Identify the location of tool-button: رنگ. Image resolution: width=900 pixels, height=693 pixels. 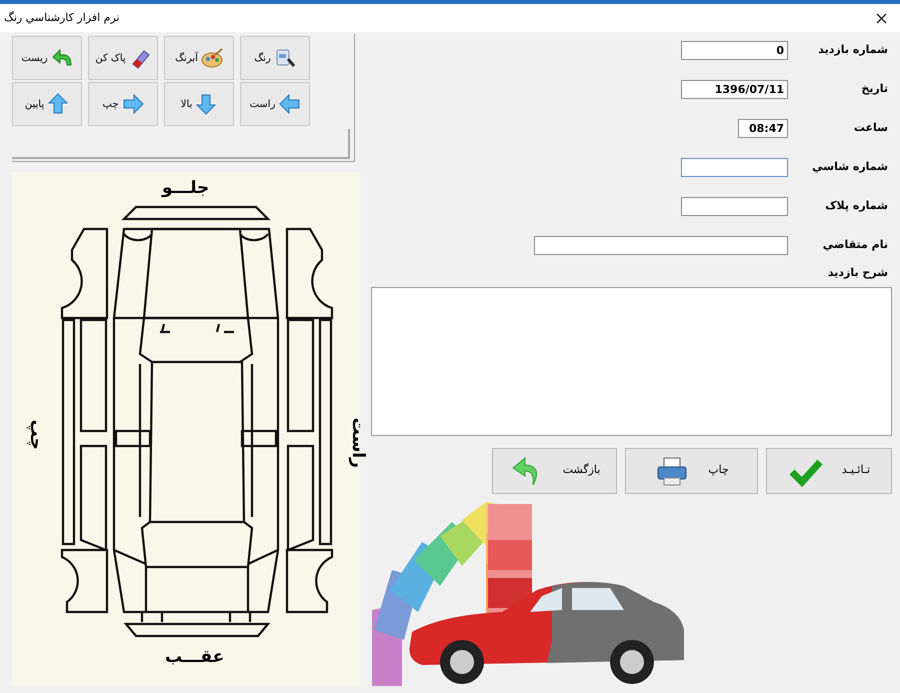
(275, 58).